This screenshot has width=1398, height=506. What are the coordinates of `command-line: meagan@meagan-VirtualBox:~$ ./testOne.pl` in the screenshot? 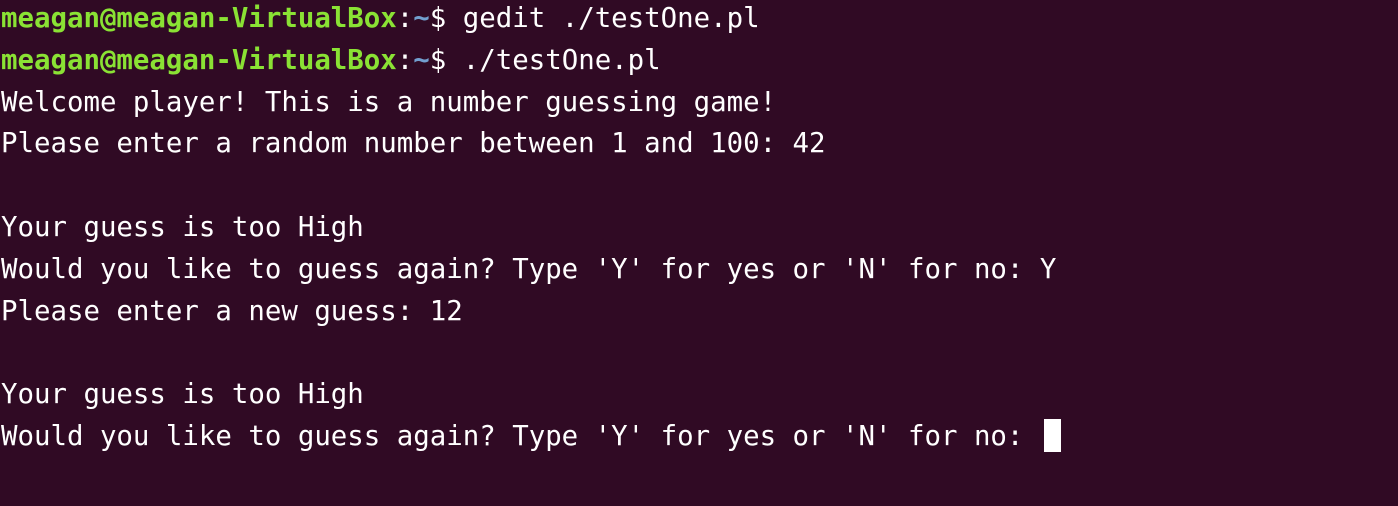 It's located at (699, 61).